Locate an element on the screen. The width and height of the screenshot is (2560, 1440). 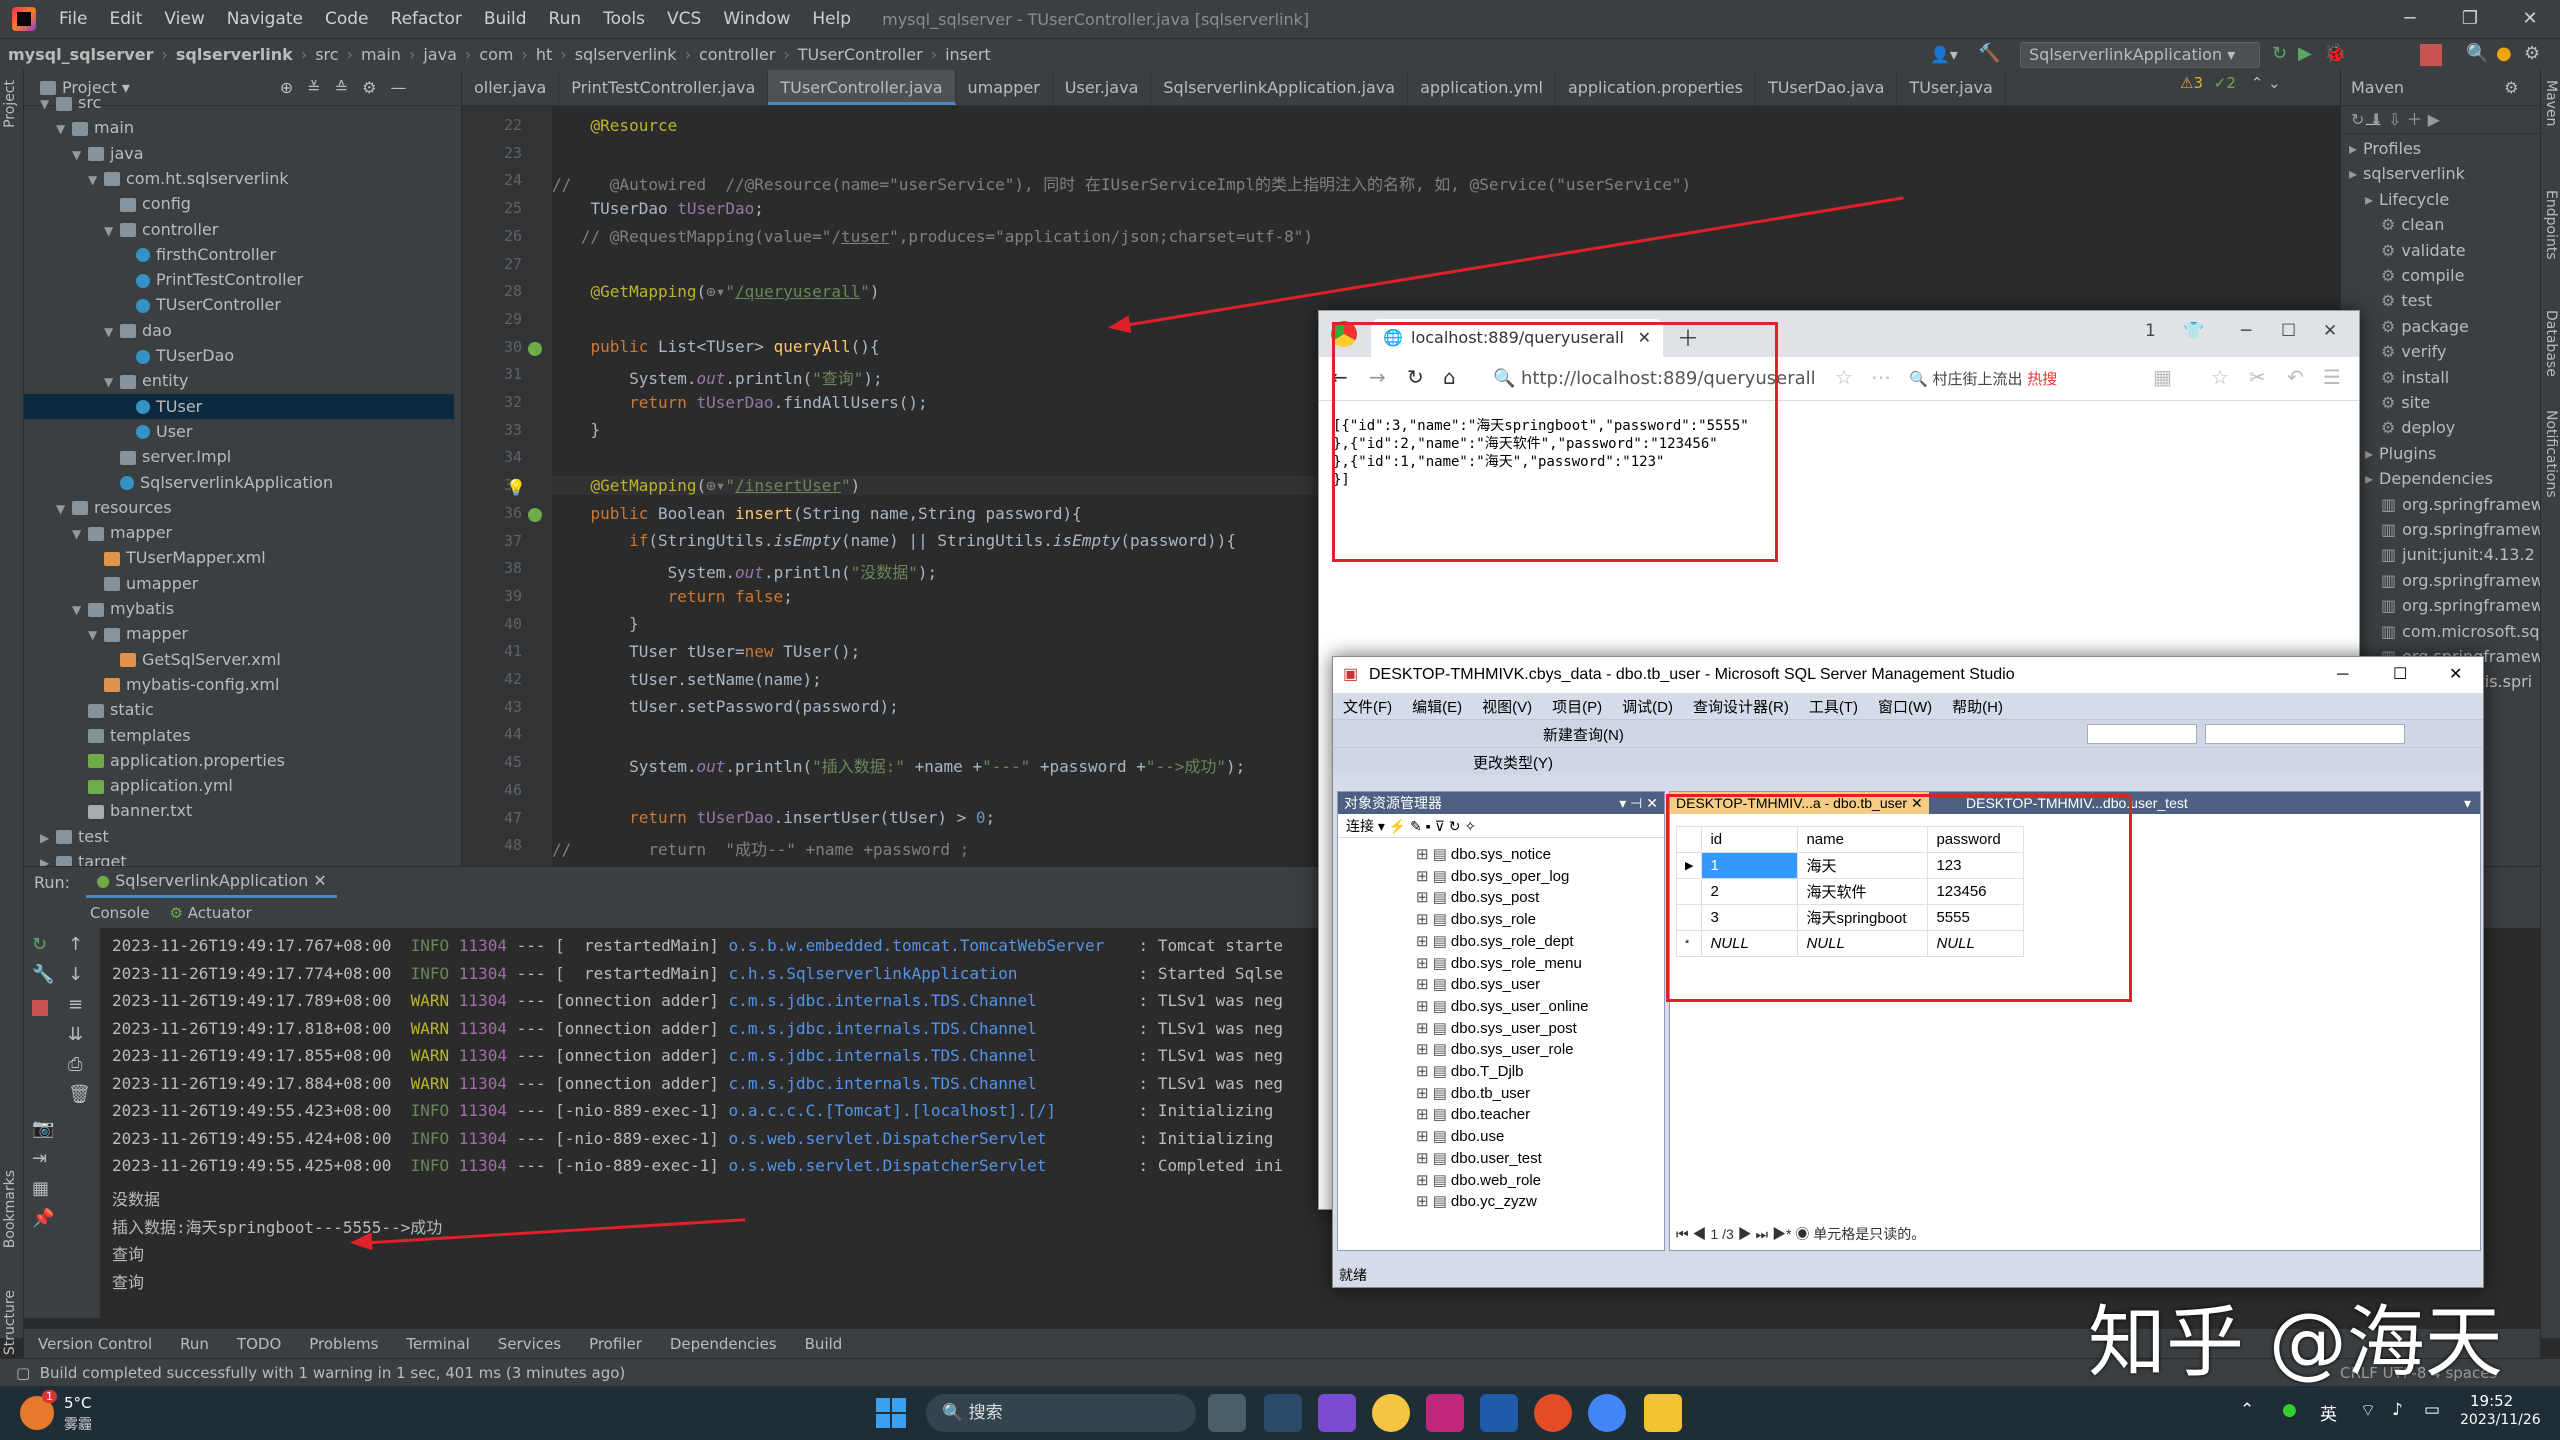
ssms-close: ✕ is located at coordinates (2455, 675).